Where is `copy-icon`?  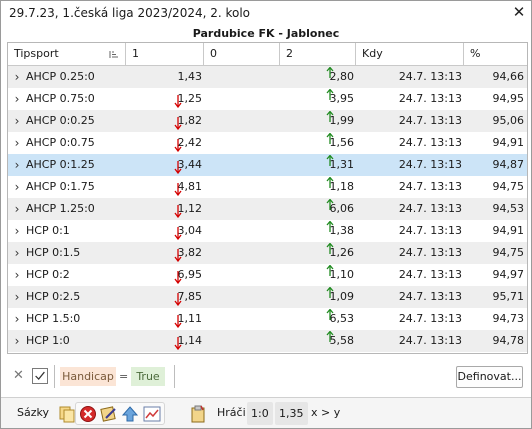 copy-icon is located at coordinates (67, 414).